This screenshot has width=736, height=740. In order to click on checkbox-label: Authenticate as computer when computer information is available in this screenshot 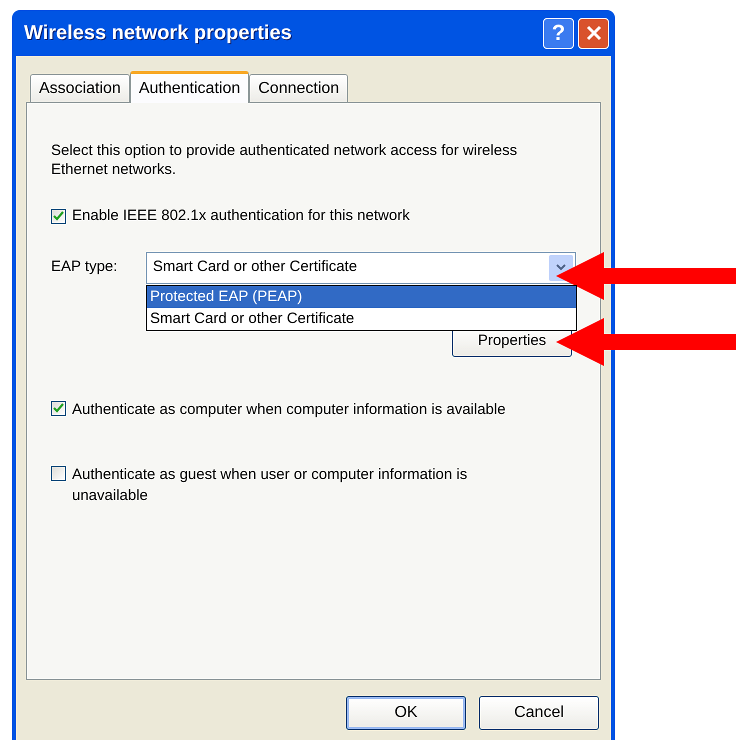, I will do `click(289, 410)`.